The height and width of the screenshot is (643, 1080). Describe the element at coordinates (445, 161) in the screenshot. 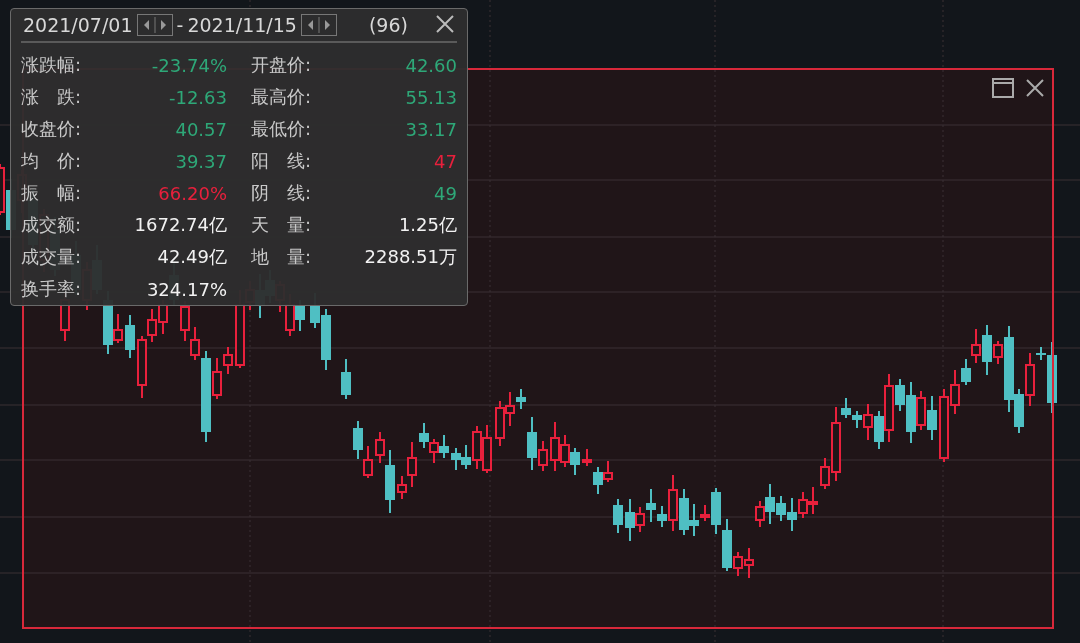

I see `stat-value: 47` at that location.